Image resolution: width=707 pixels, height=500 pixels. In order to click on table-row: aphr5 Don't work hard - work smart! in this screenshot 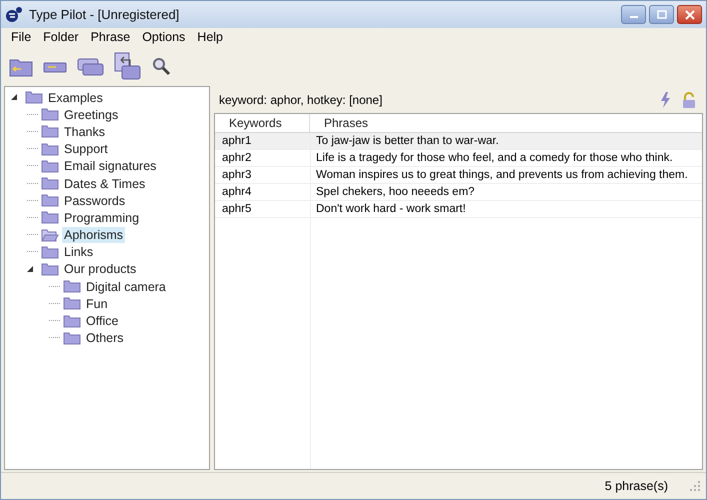, I will do `click(458, 209)`.